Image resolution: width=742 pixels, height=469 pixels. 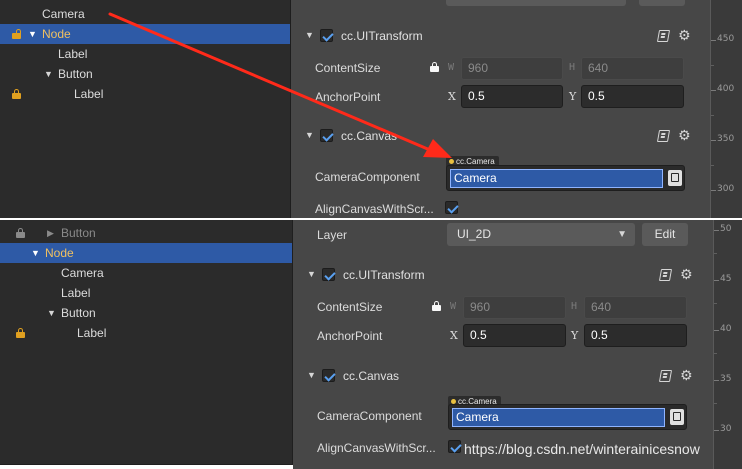 What do you see at coordinates (367, 177) in the screenshot?
I see `camera-component-label: CameraComponent` at bounding box center [367, 177].